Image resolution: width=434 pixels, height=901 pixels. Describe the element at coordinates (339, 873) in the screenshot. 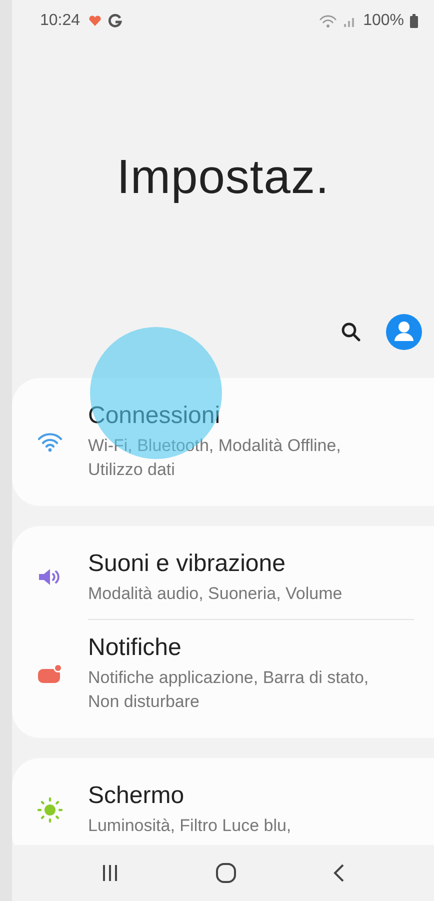

I see `back-icon` at that location.